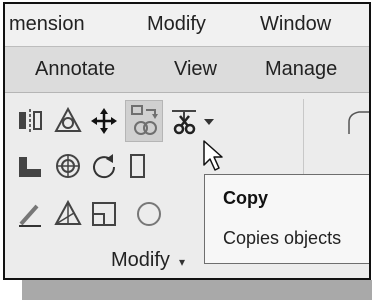 This screenshot has width=375, height=303. I want to click on tab-annotate: Annotate, so click(75, 69).